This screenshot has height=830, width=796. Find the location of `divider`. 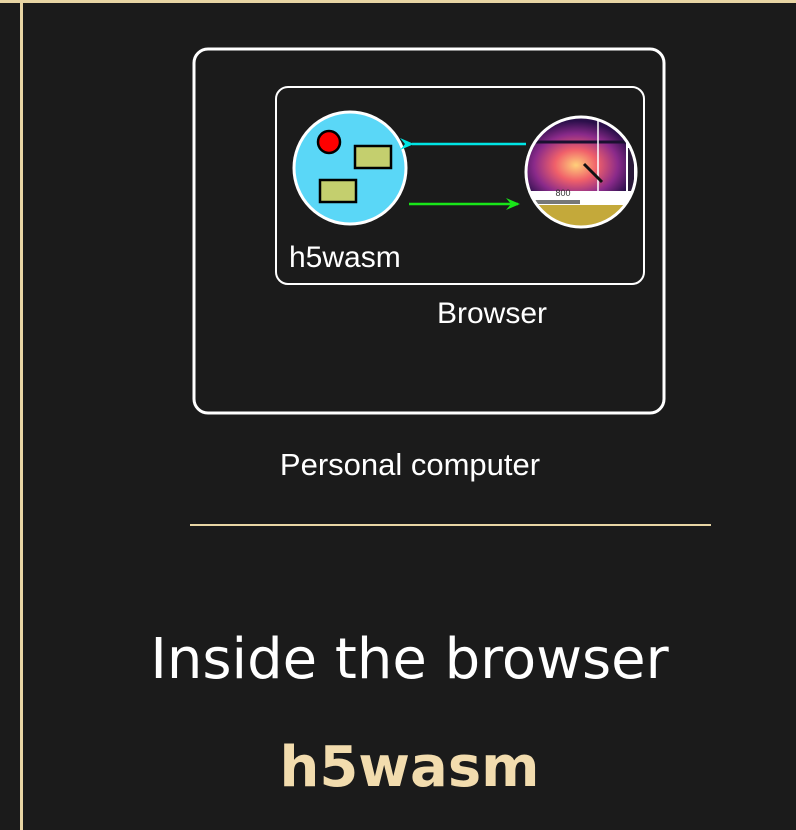

divider is located at coordinates (450, 525).